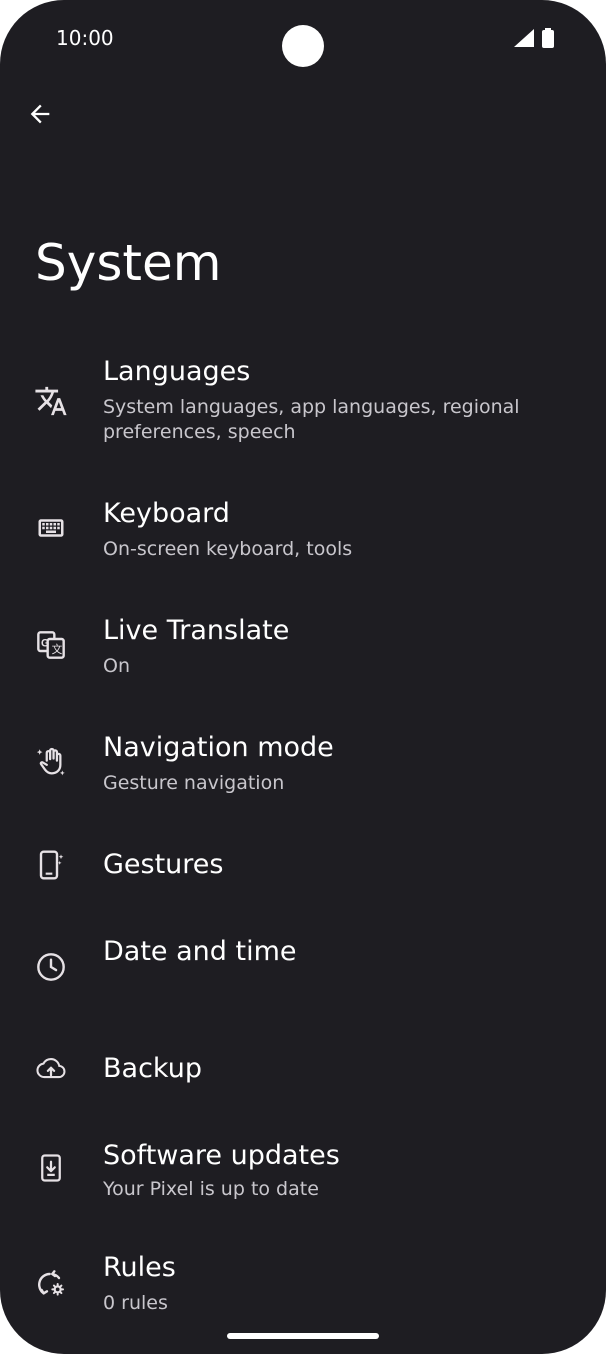 The width and height of the screenshot is (606, 1354). I want to click on item-label: Rules, so click(139, 1267).